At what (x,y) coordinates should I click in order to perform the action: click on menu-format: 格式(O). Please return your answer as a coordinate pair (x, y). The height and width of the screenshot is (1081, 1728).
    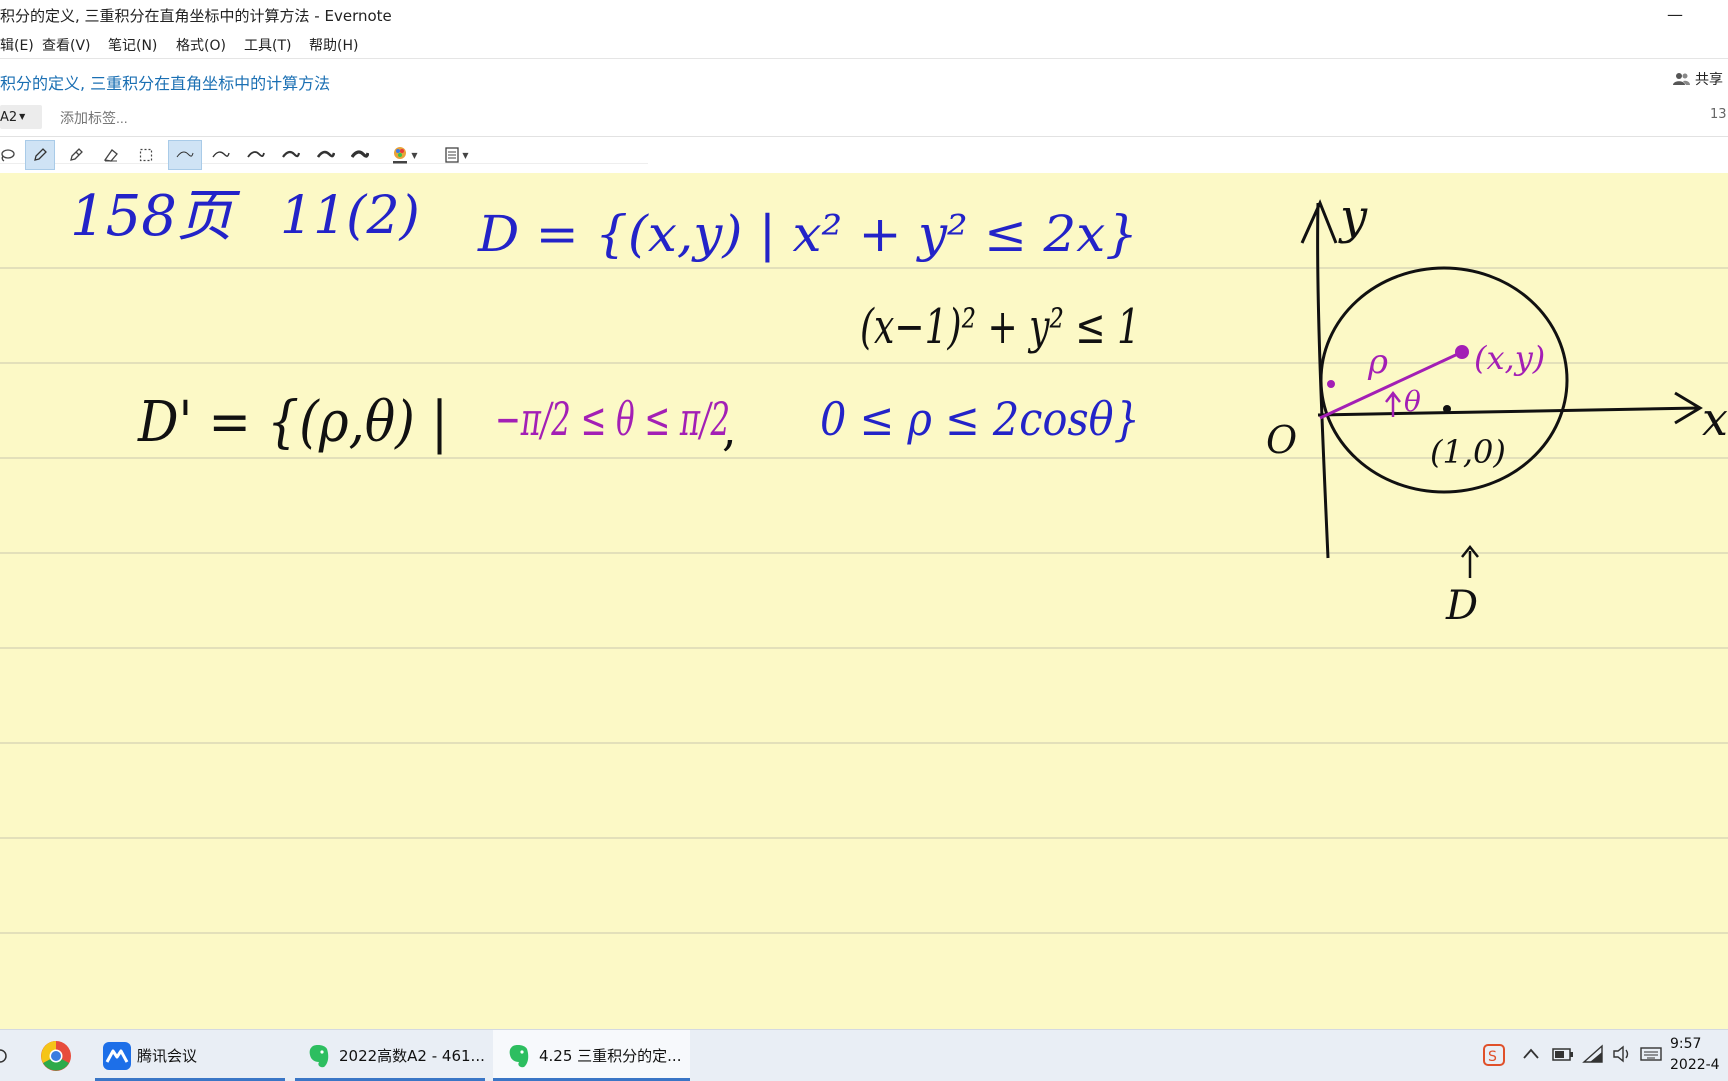
    Looking at the image, I should click on (201, 45).